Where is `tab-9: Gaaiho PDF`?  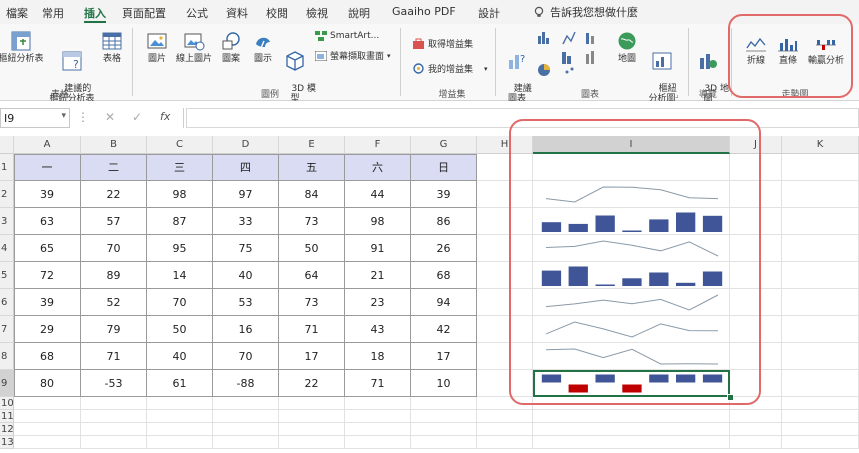 tab-9: Gaaiho PDF is located at coordinates (424, 11).